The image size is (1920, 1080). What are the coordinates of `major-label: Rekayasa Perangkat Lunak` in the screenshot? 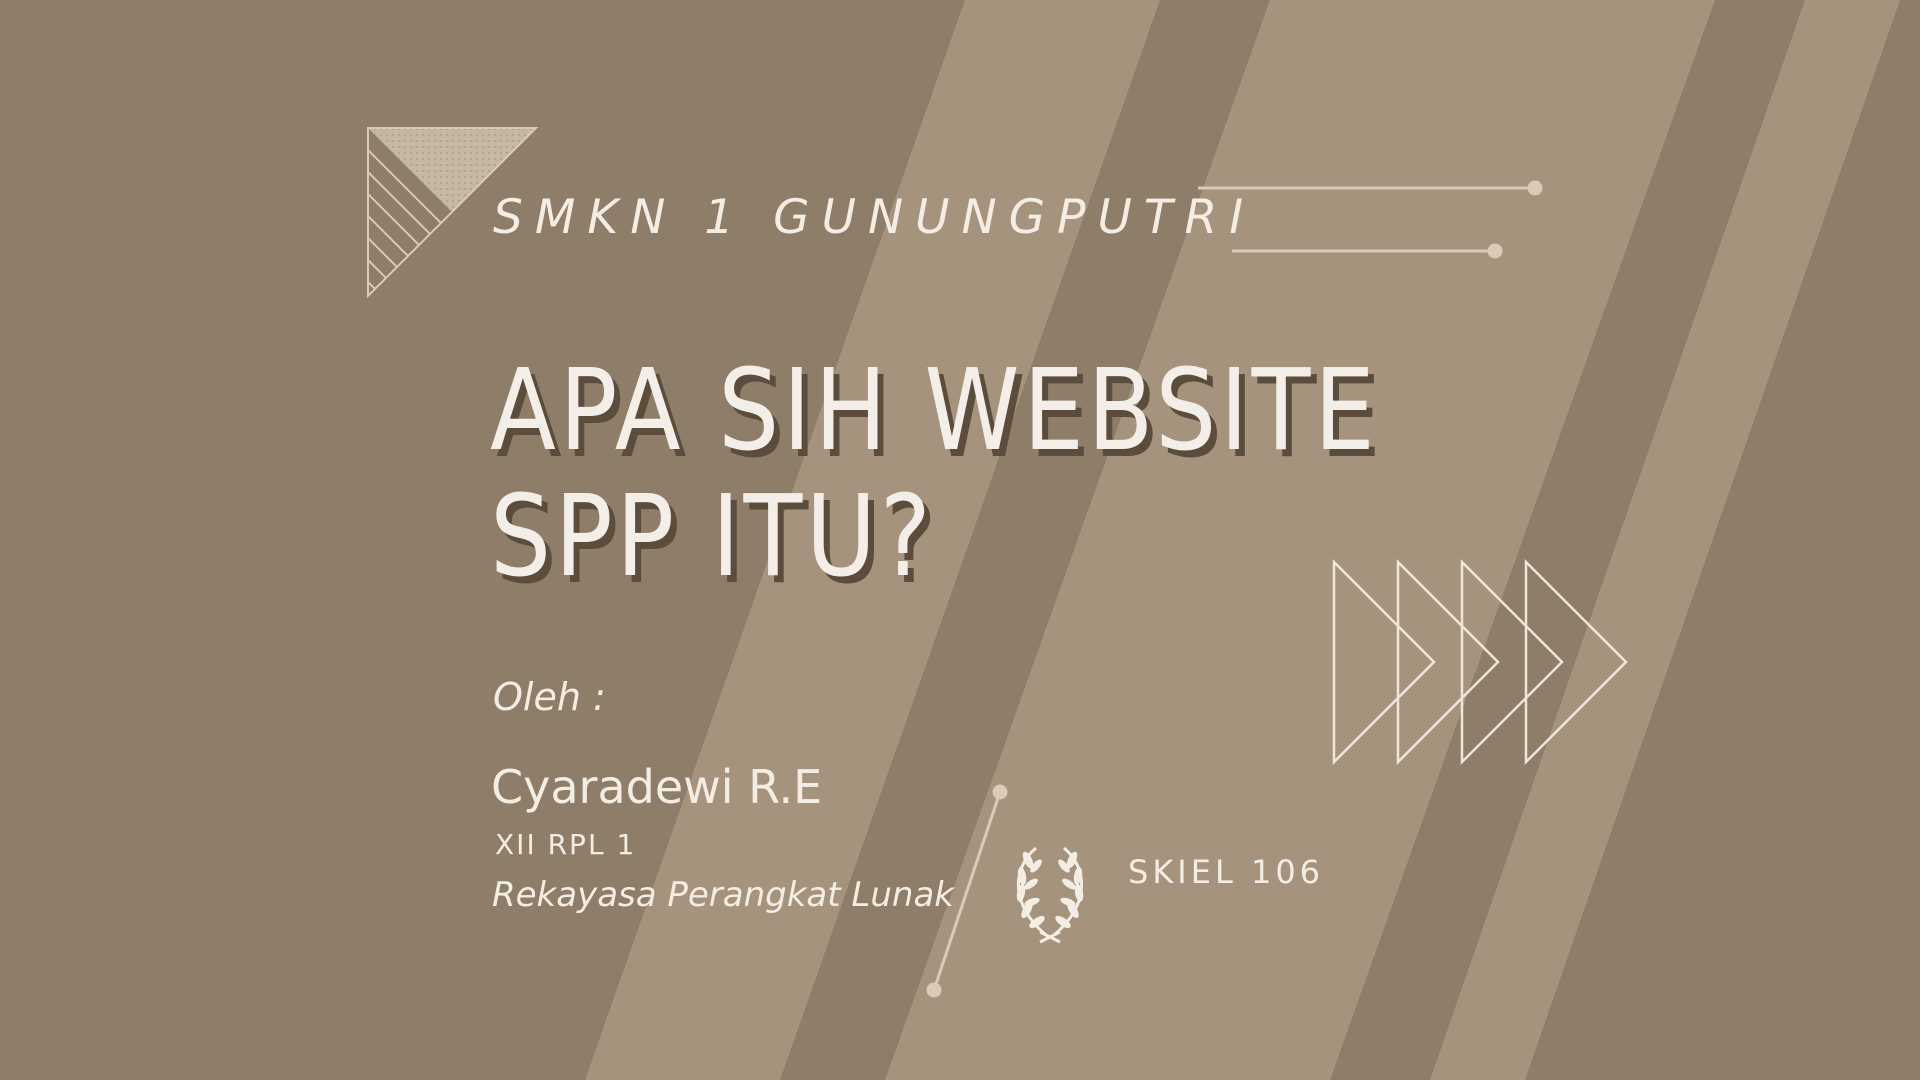 It's located at (723, 895).